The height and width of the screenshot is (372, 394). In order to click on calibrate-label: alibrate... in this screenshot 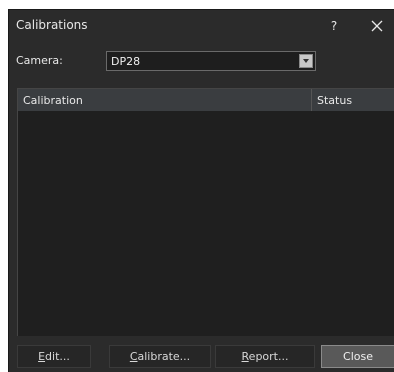, I will do `click(164, 356)`.